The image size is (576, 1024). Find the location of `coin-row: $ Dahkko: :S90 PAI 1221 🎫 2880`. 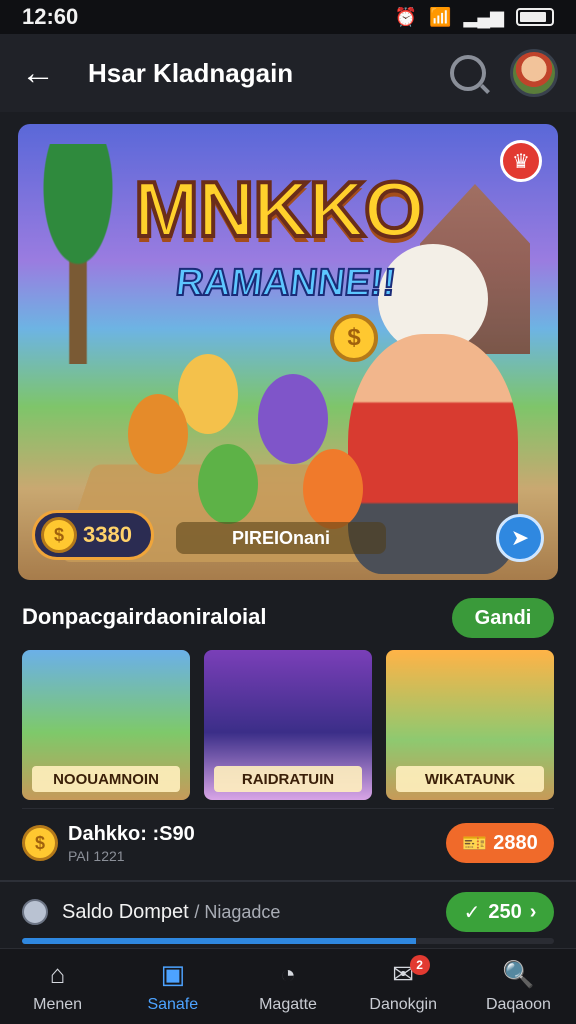

coin-row: $ Dahkko: :S90 PAI 1221 🎫 2880 is located at coordinates (288, 843).